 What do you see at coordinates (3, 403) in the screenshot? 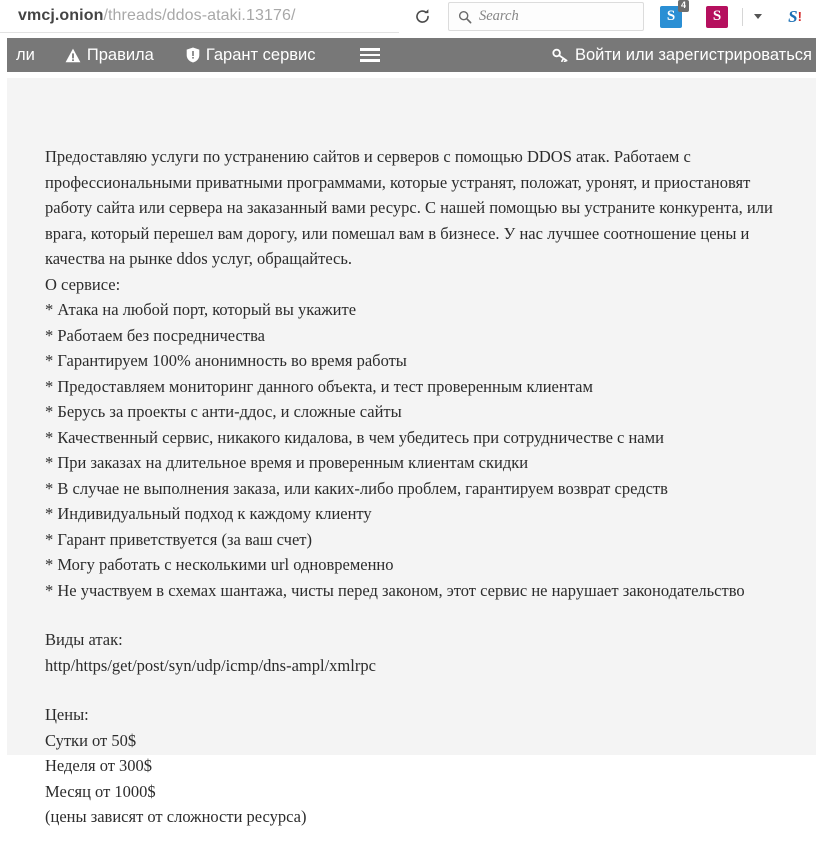
I see `page-left-gutter` at bounding box center [3, 403].